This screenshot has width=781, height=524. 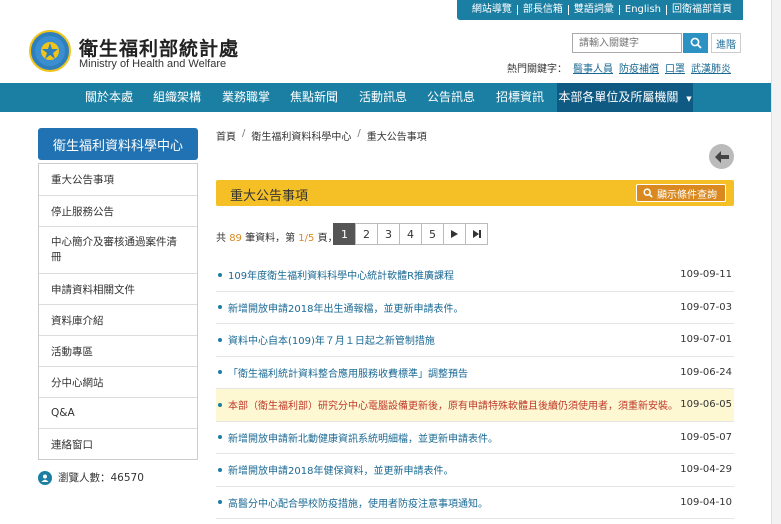 I want to click on nav-tenders: 招標資訊, so click(x=520, y=97).